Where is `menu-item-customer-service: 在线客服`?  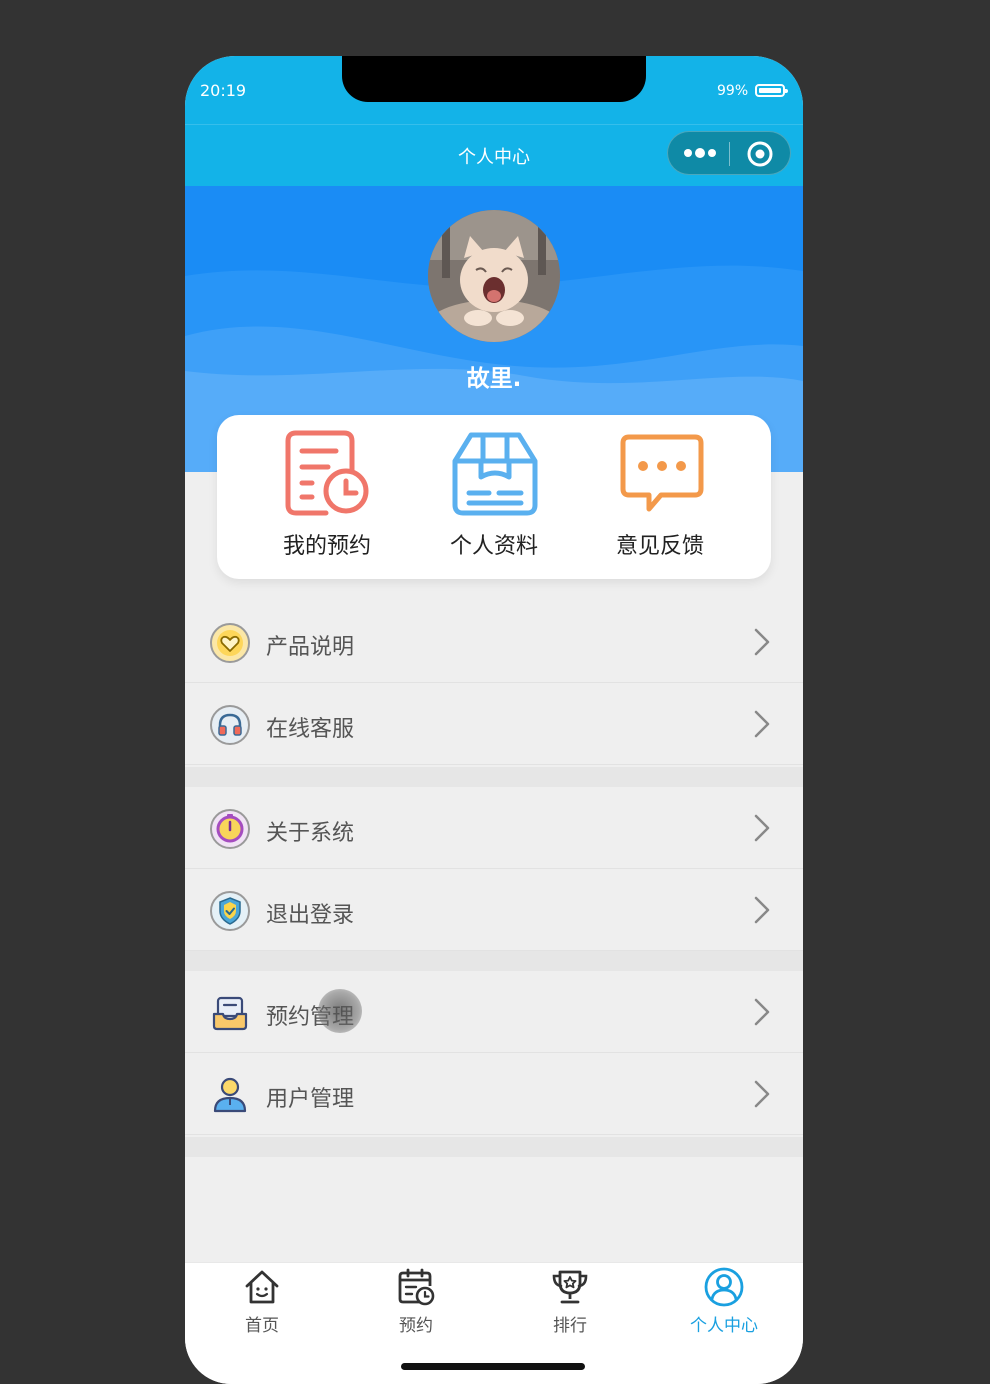
menu-item-customer-service: 在线客服 is located at coordinates (494, 724).